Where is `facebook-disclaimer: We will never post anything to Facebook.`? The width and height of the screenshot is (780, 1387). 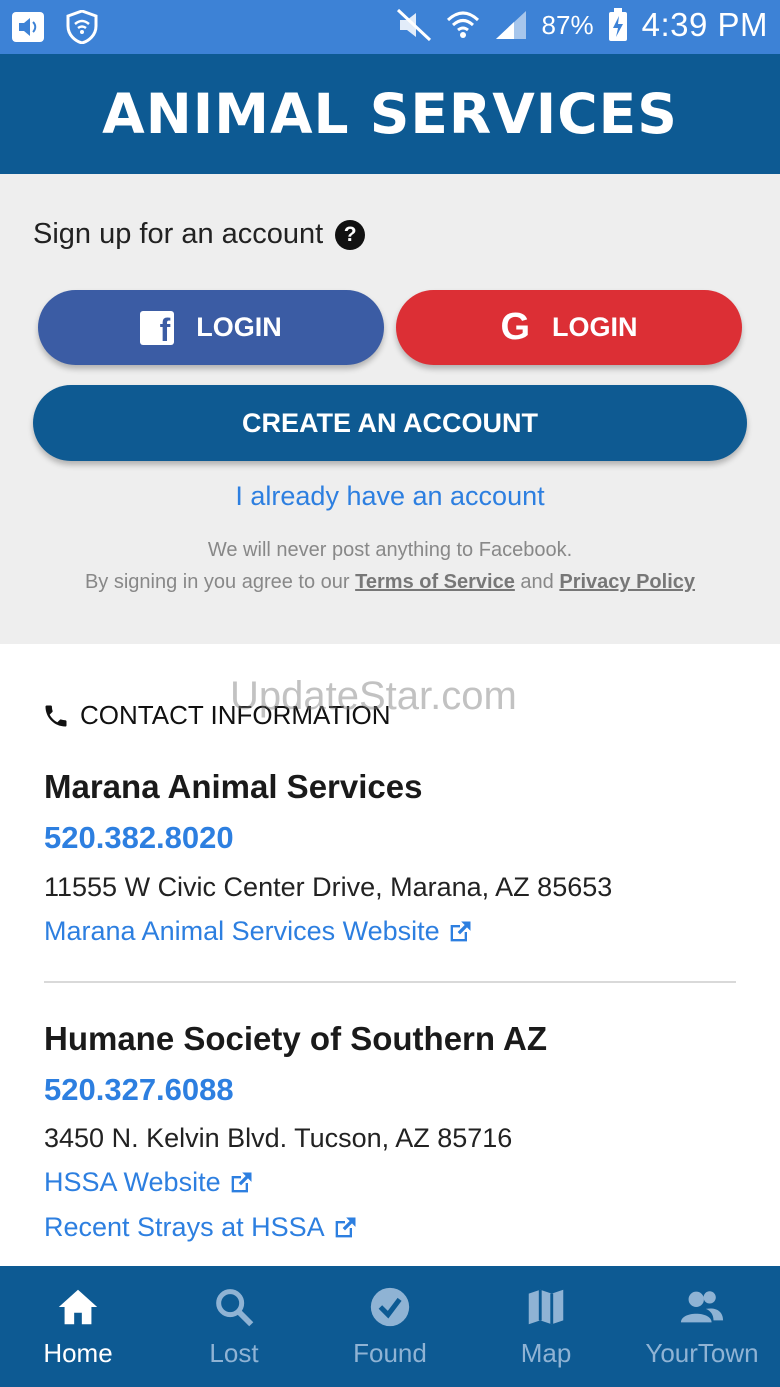
facebook-disclaimer: We will never post anything to Facebook. is located at coordinates (390, 550).